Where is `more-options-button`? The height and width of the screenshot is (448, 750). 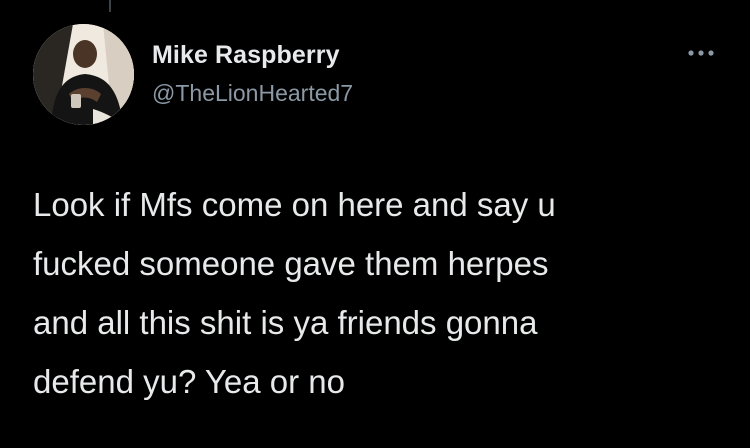 more-options-button is located at coordinates (701, 53).